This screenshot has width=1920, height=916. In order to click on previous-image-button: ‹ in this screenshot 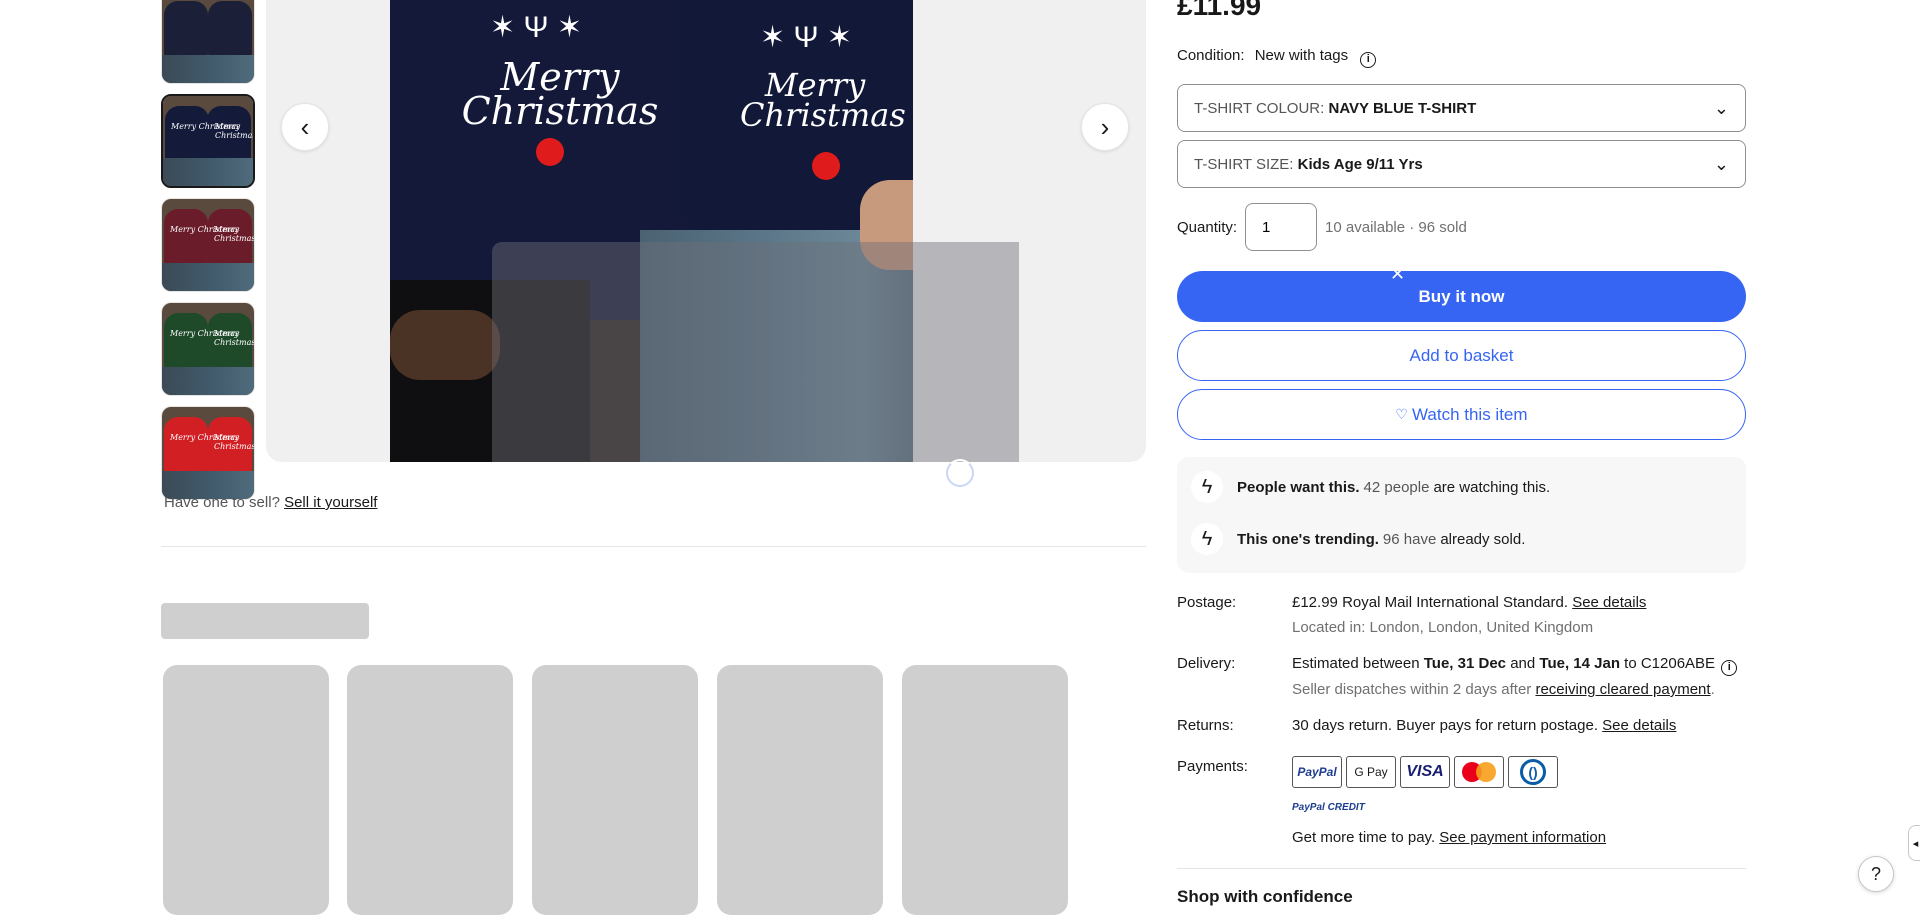, I will do `click(305, 127)`.